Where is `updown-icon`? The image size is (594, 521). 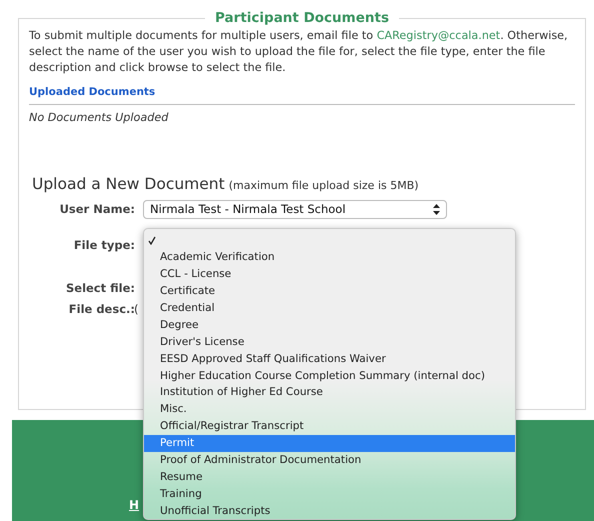
updown-icon is located at coordinates (436, 209).